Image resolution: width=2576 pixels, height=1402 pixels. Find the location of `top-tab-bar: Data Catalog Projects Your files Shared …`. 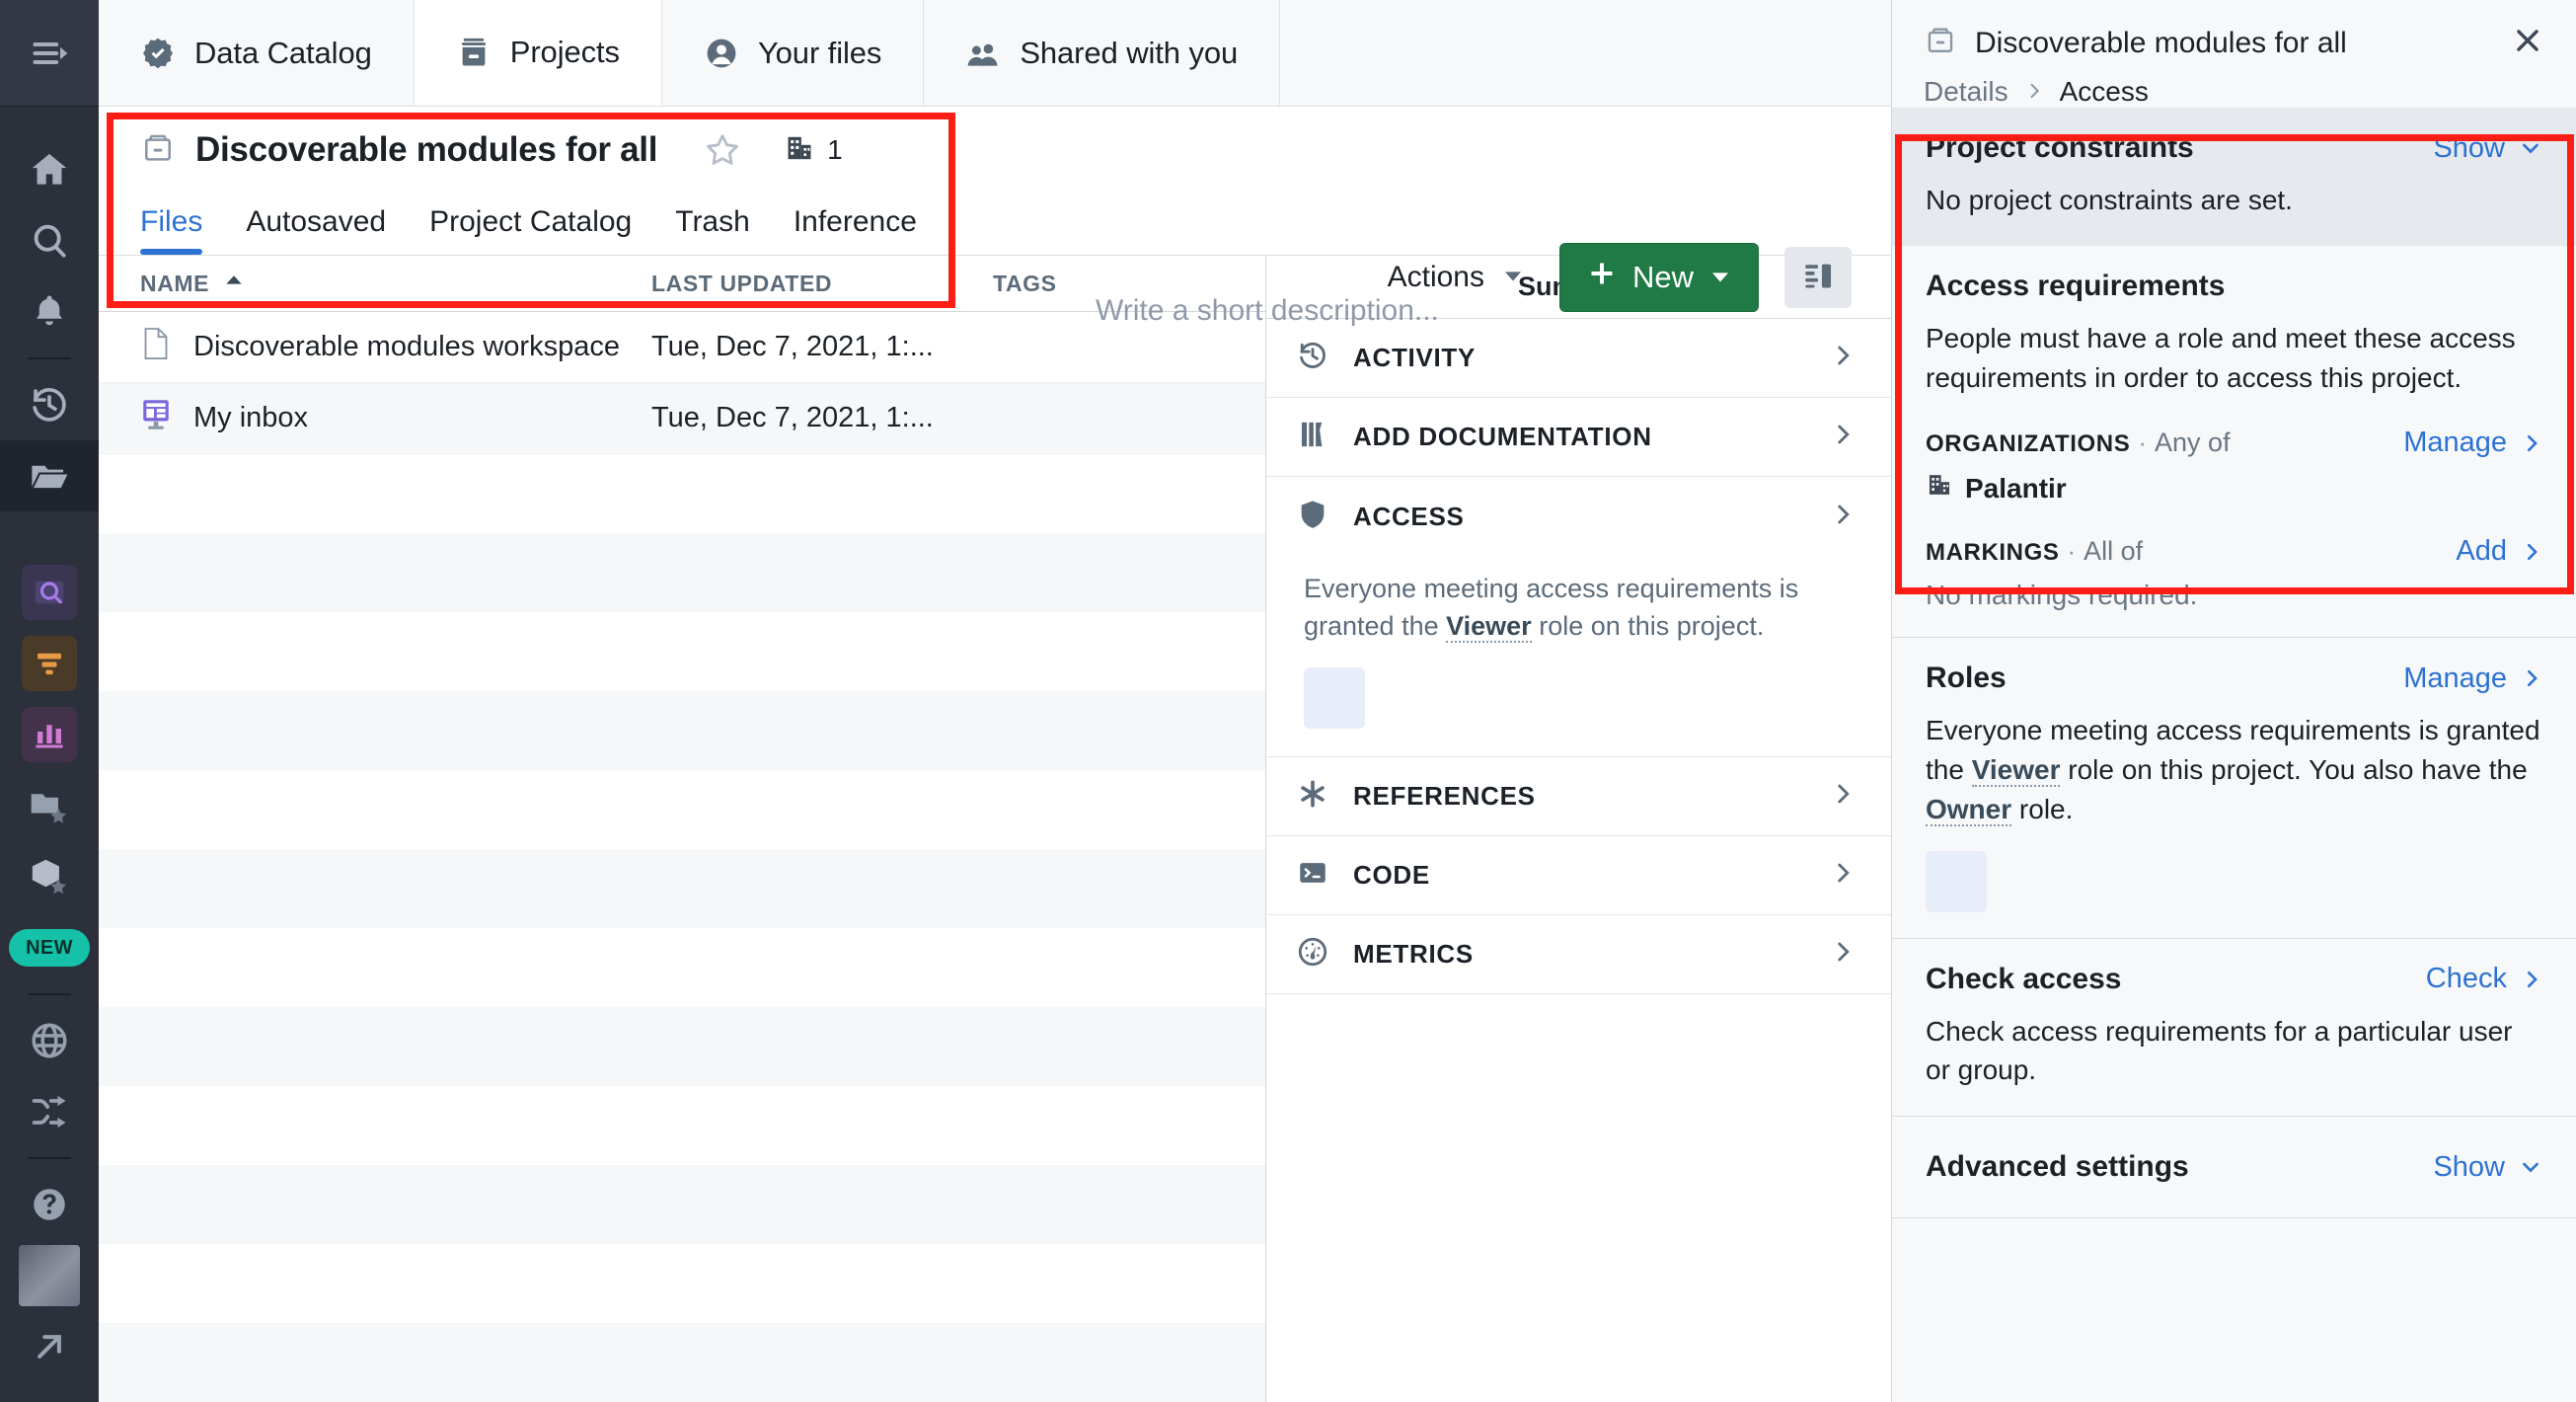

top-tab-bar: Data Catalog Projects Your files Shared … is located at coordinates (995, 53).